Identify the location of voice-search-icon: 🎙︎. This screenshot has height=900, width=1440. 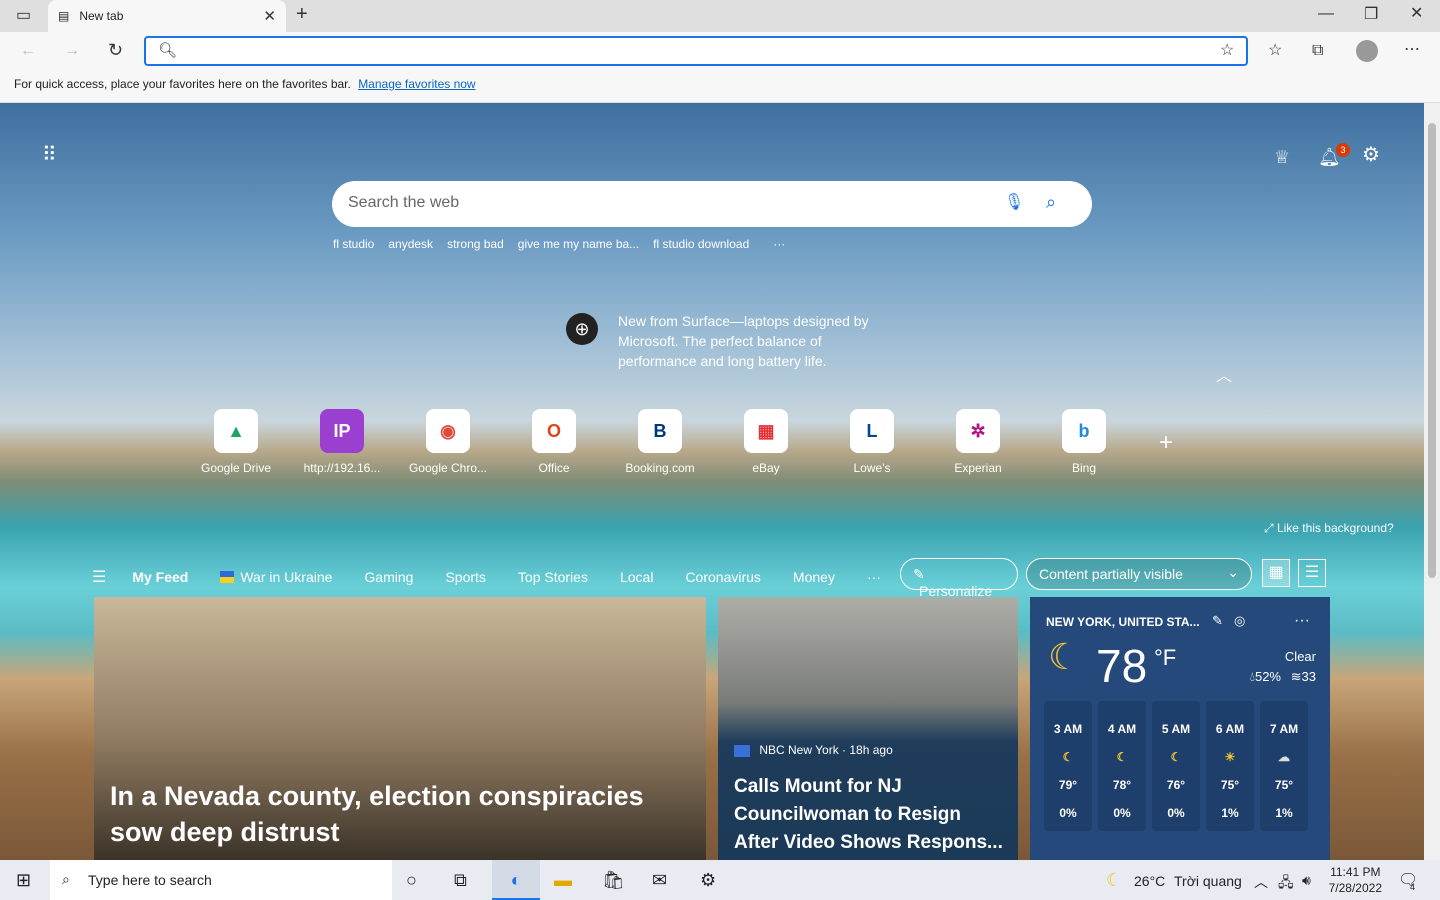
(1014, 203).